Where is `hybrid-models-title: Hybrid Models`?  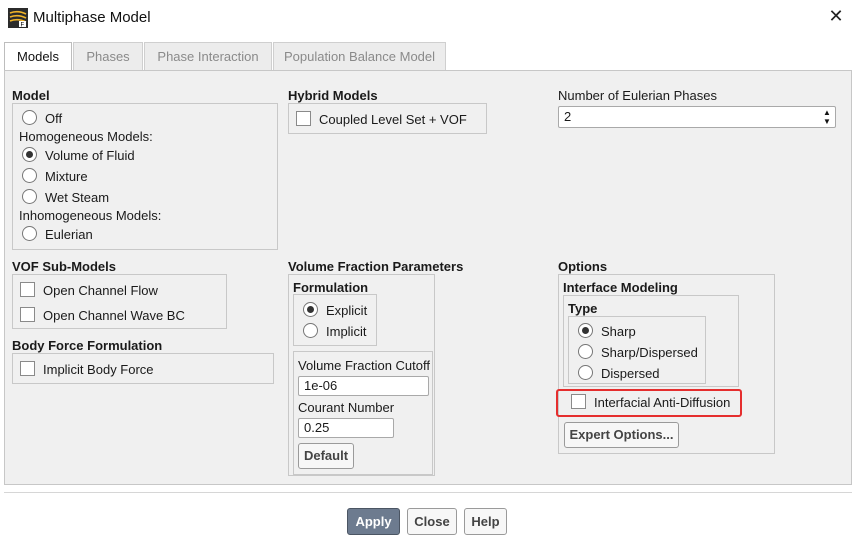
hybrid-models-title: Hybrid Models is located at coordinates (333, 95).